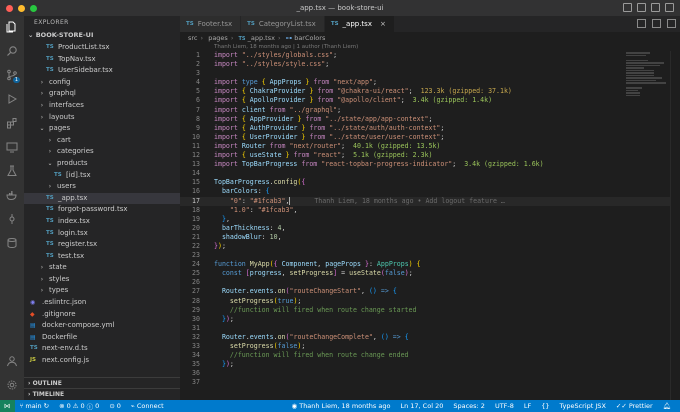 This screenshot has height=412, width=680. I want to click on more-actions-icon, so click(671, 23).